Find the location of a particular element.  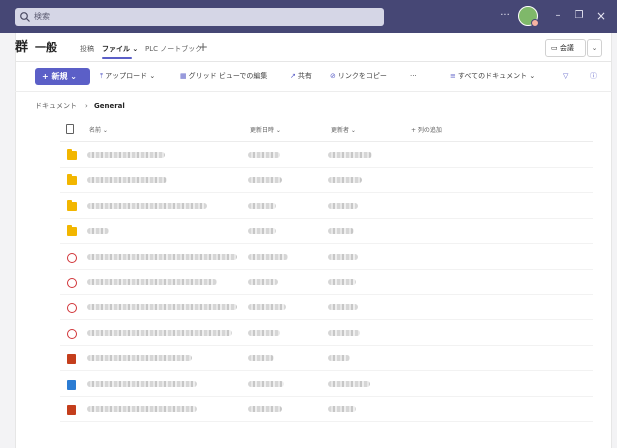

grid-view-label: グリッド ビューでの編集 is located at coordinates (228, 76).